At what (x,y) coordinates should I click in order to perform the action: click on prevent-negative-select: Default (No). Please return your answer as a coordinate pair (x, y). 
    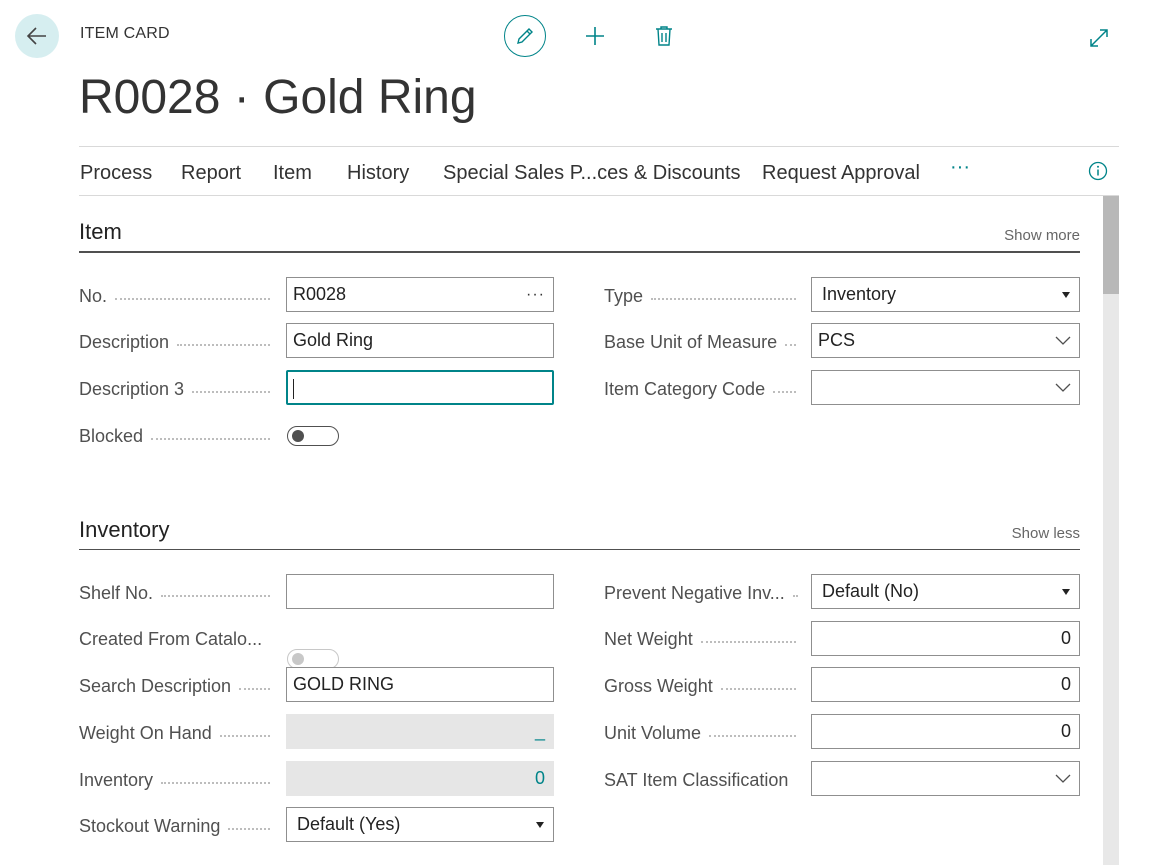
    Looking at the image, I should click on (945, 591).